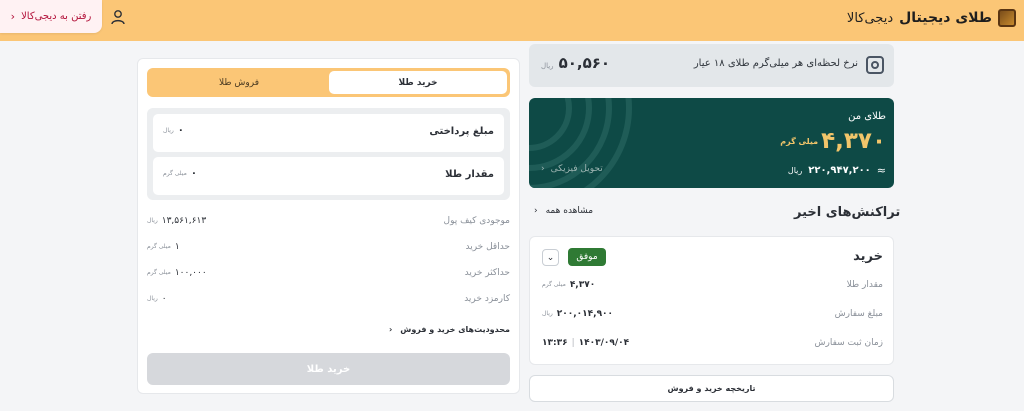 This screenshot has width=1024, height=411. Describe the element at coordinates (190, 273) in the screenshot. I see `max-purchase-number: ۱۰۰,۰۰۰` at that location.